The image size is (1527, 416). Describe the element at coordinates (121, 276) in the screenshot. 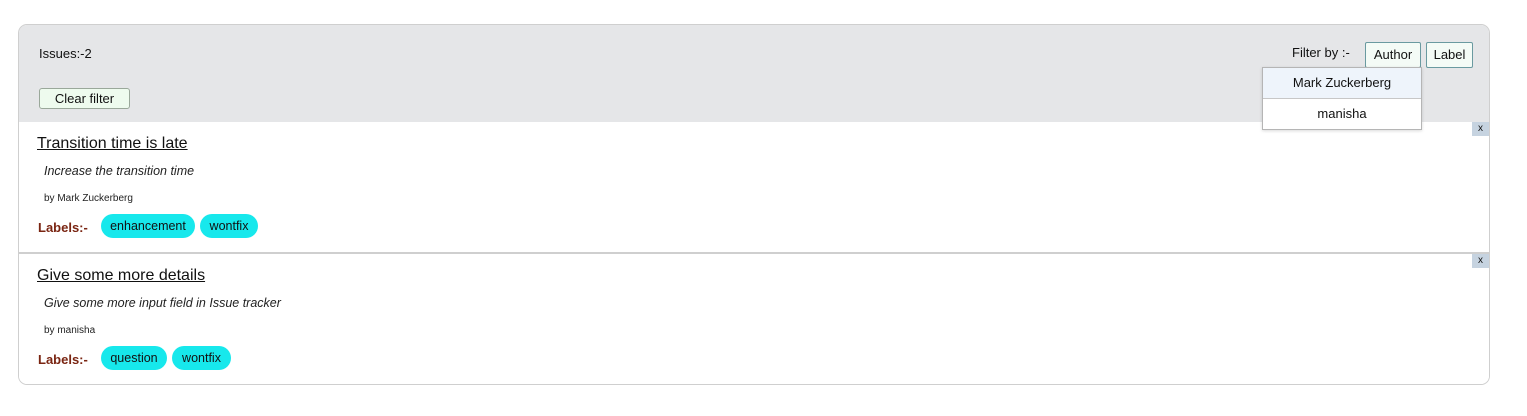

I see `issue-title: Give some more details` at that location.